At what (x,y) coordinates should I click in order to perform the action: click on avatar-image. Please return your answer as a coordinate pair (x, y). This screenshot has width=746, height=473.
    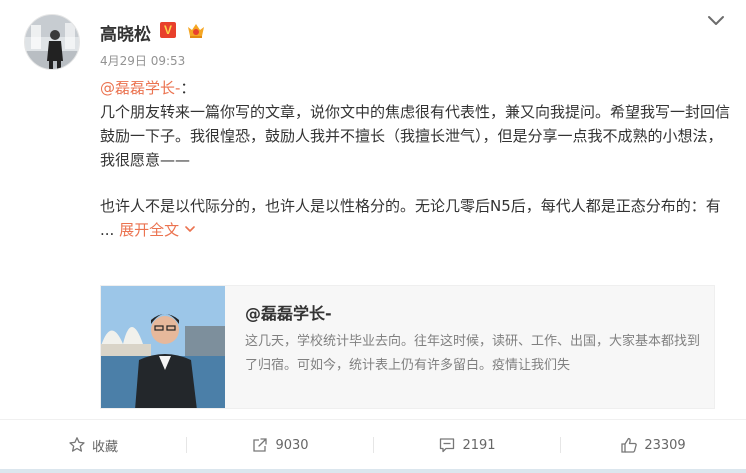
    Looking at the image, I should click on (52, 42).